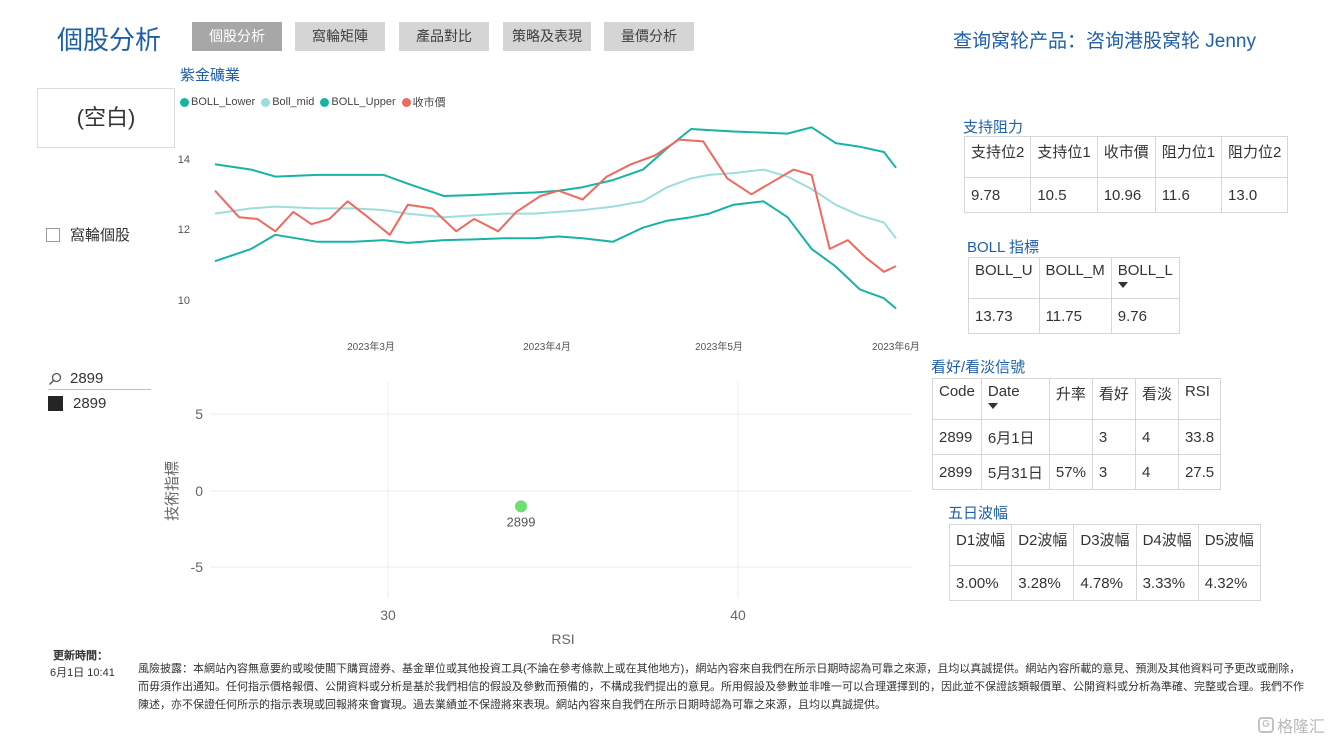 This screenshot has width=1337, height=742. Describe the element at coordinates (998, 152) in the screenshot. I see `column-header-label: 支持位2` at that location.